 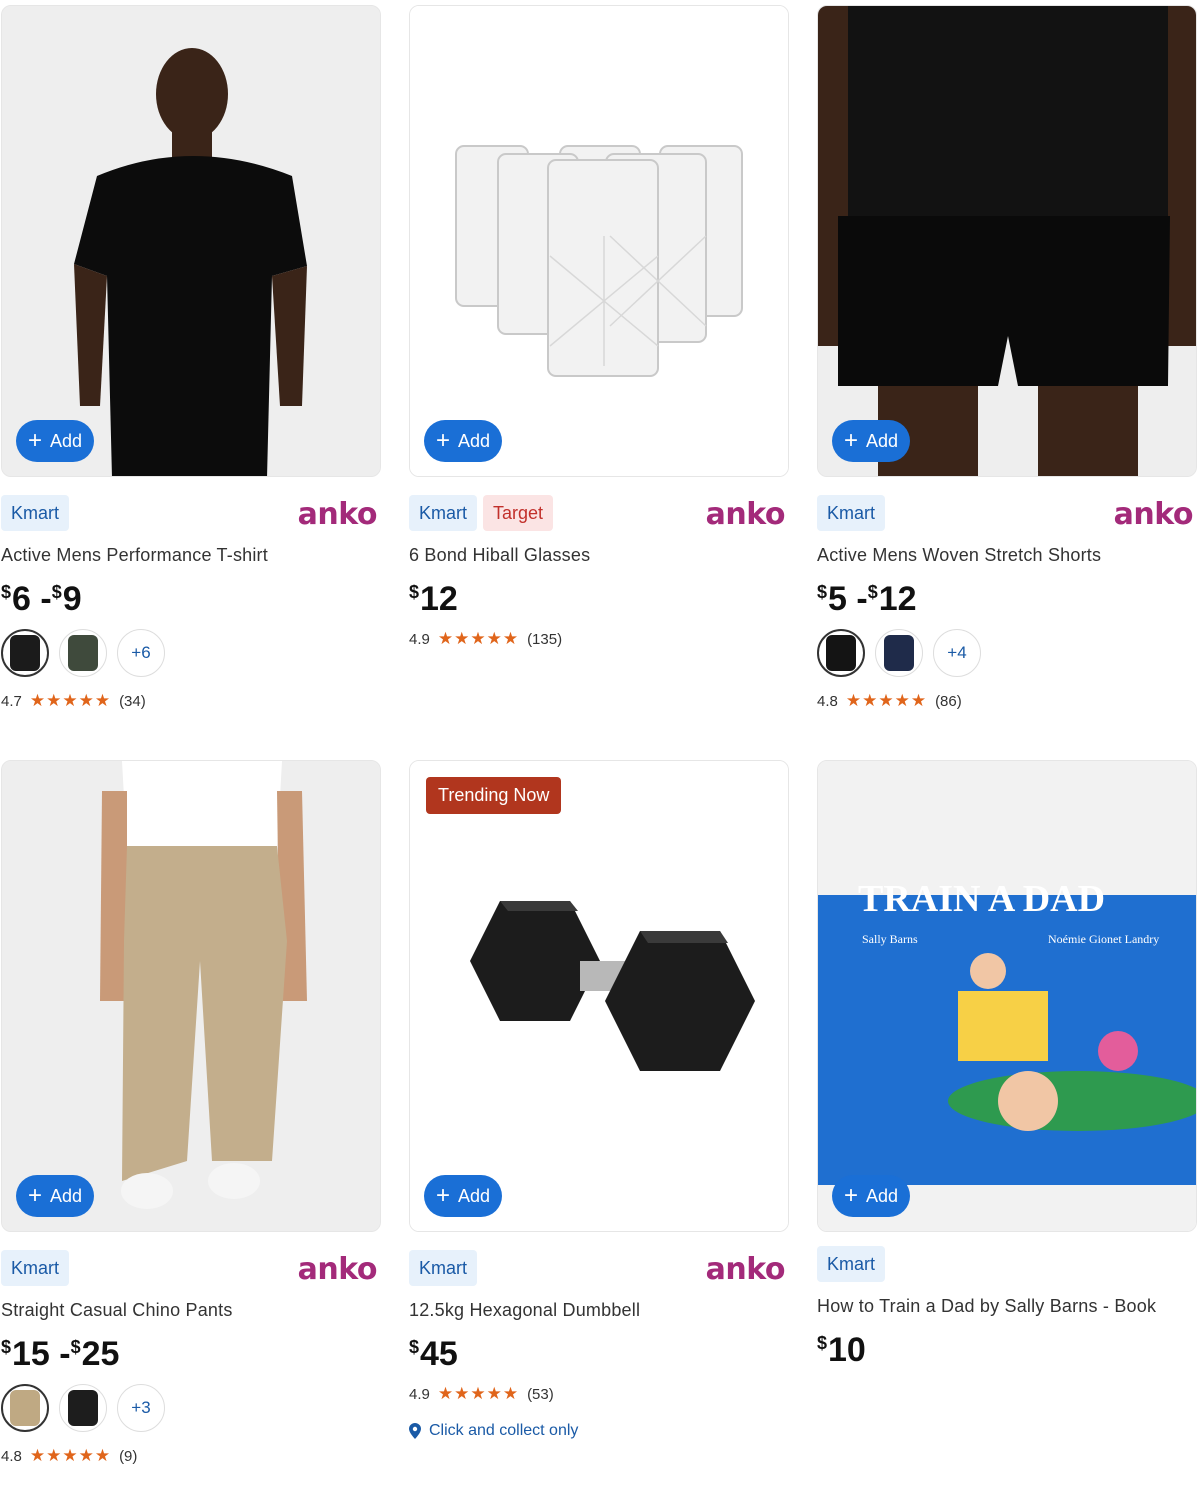 I want to click on rating: 4.9 ★★★★★ (53), so click(x=481, y=1393).